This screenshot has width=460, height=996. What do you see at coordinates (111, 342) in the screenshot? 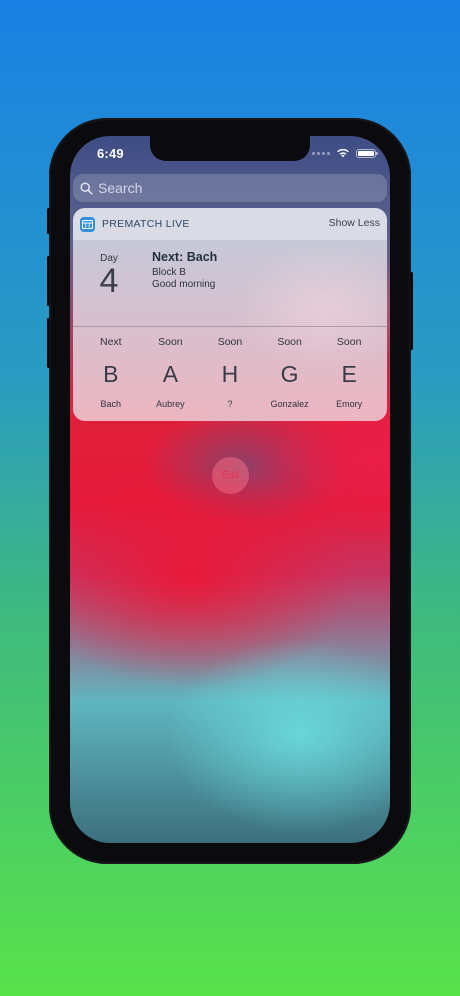
I see `schedule-head: Next` at bounding box center [111, 342].